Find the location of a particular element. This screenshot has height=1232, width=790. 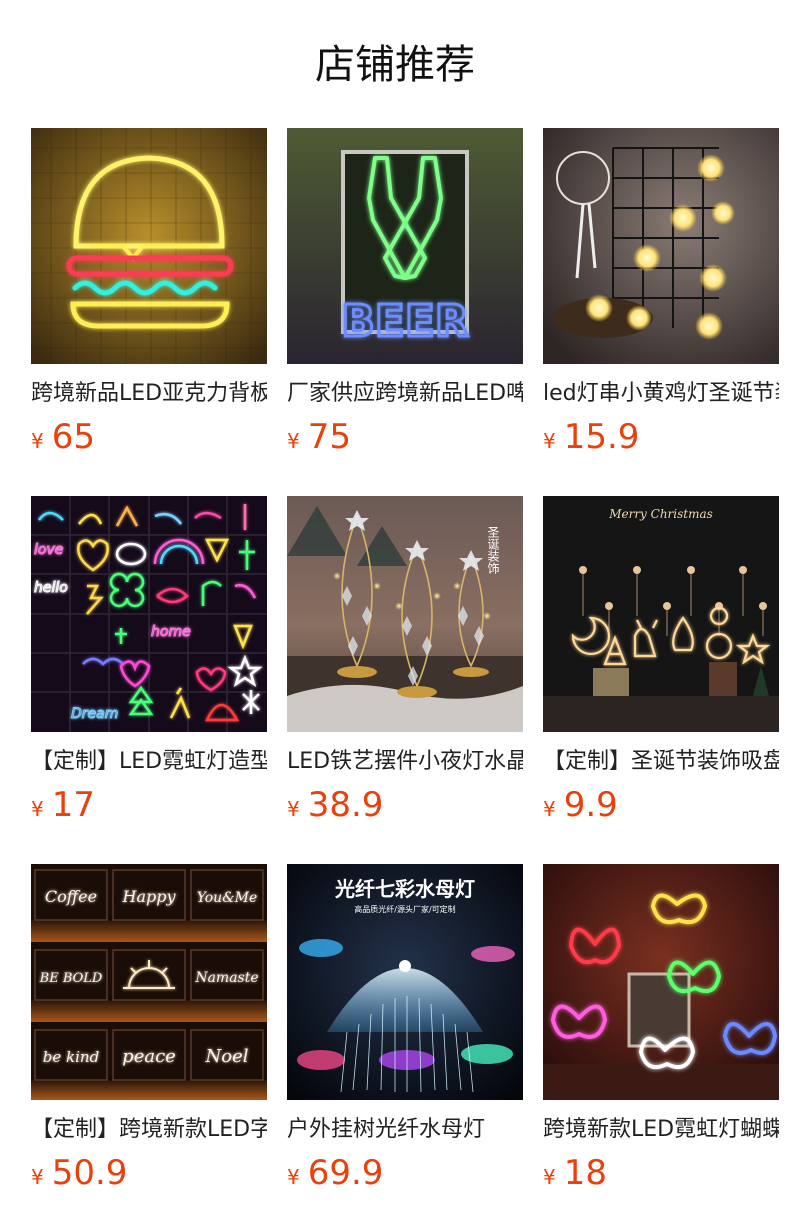

price-value: 17 is located at coordinates (73, 805).